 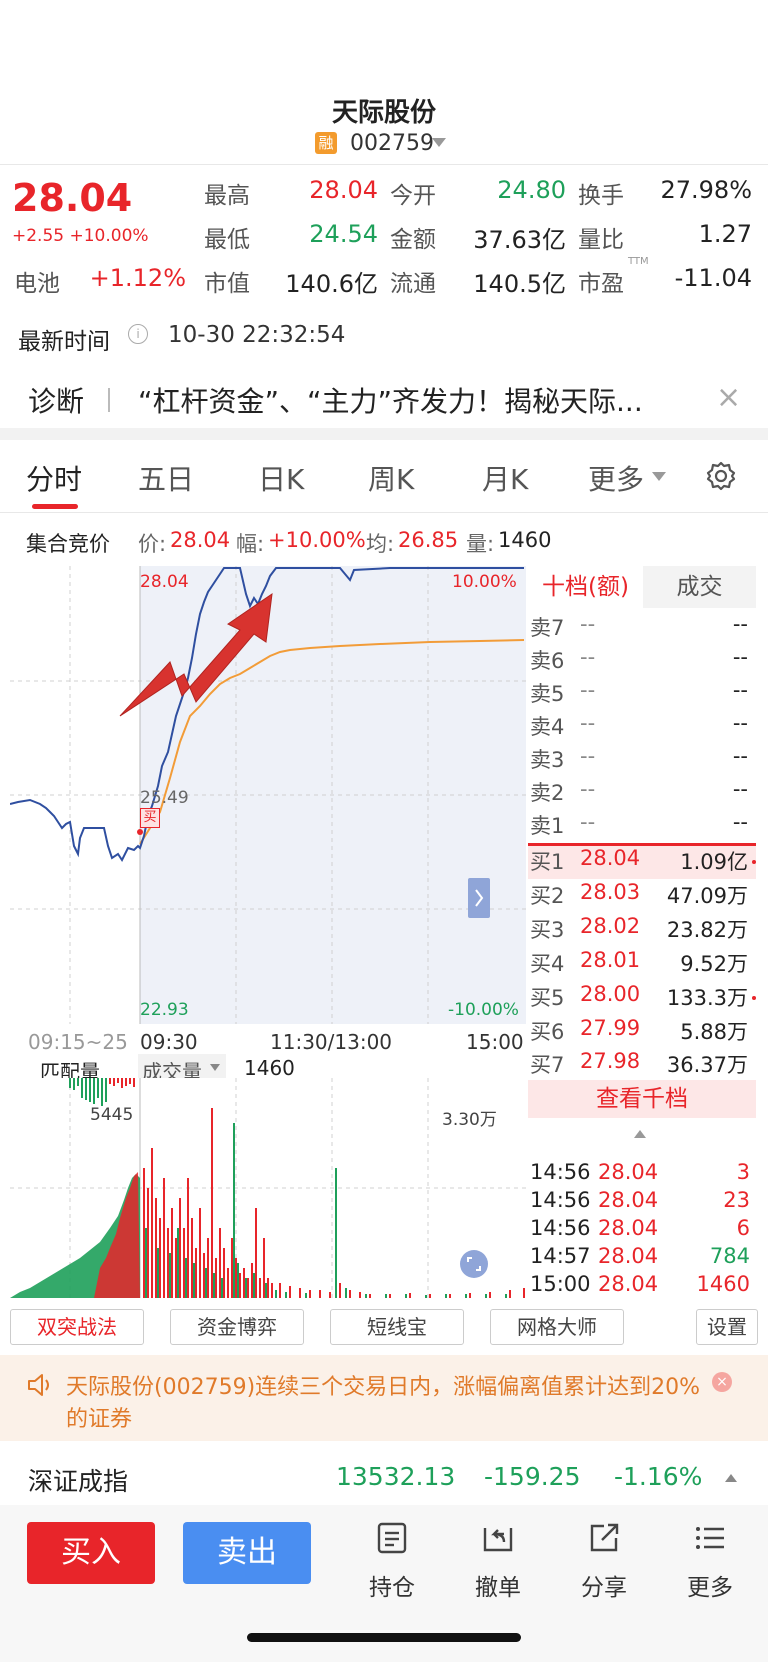 What do you see at coordinates (639, 659) in the screenshot?
I see `orderbook-sell-row: 卖6 -- --` at bounding box center [639, 659].